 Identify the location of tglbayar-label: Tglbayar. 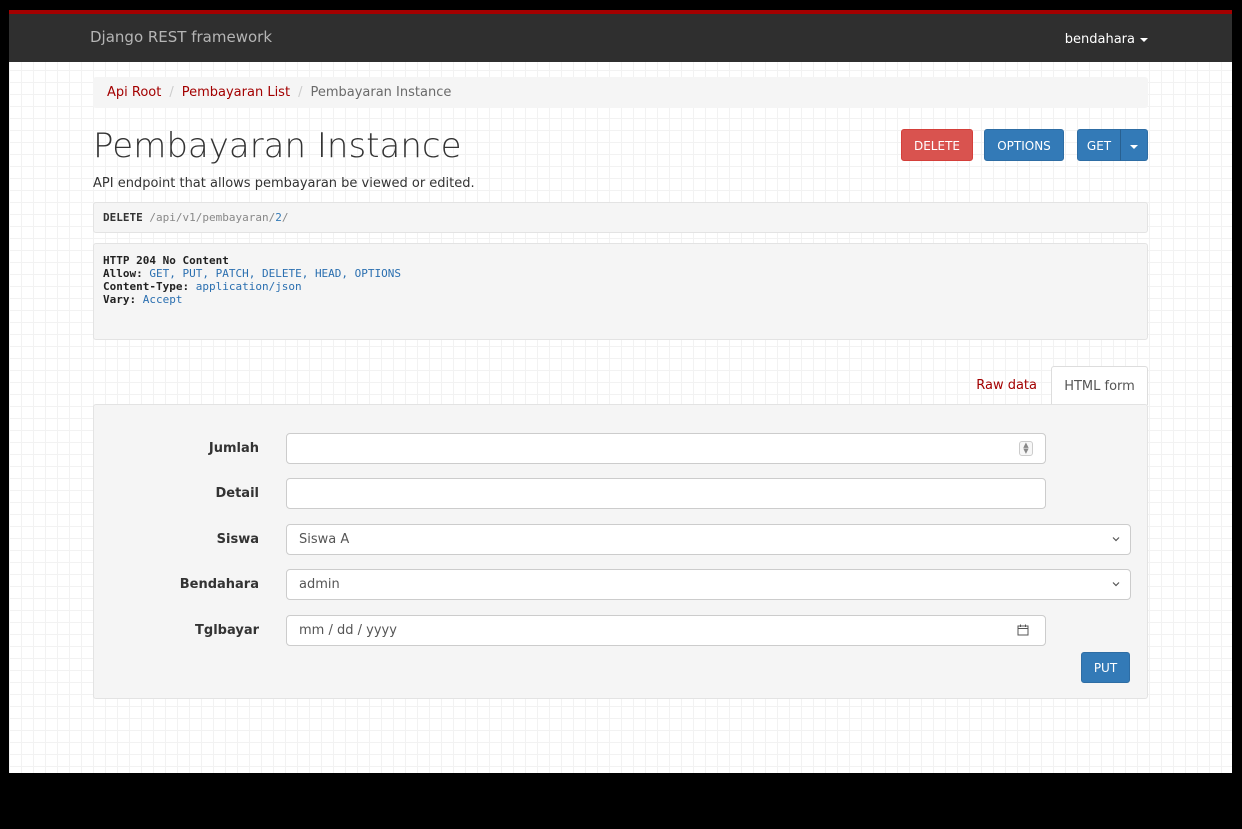
(227, 630).